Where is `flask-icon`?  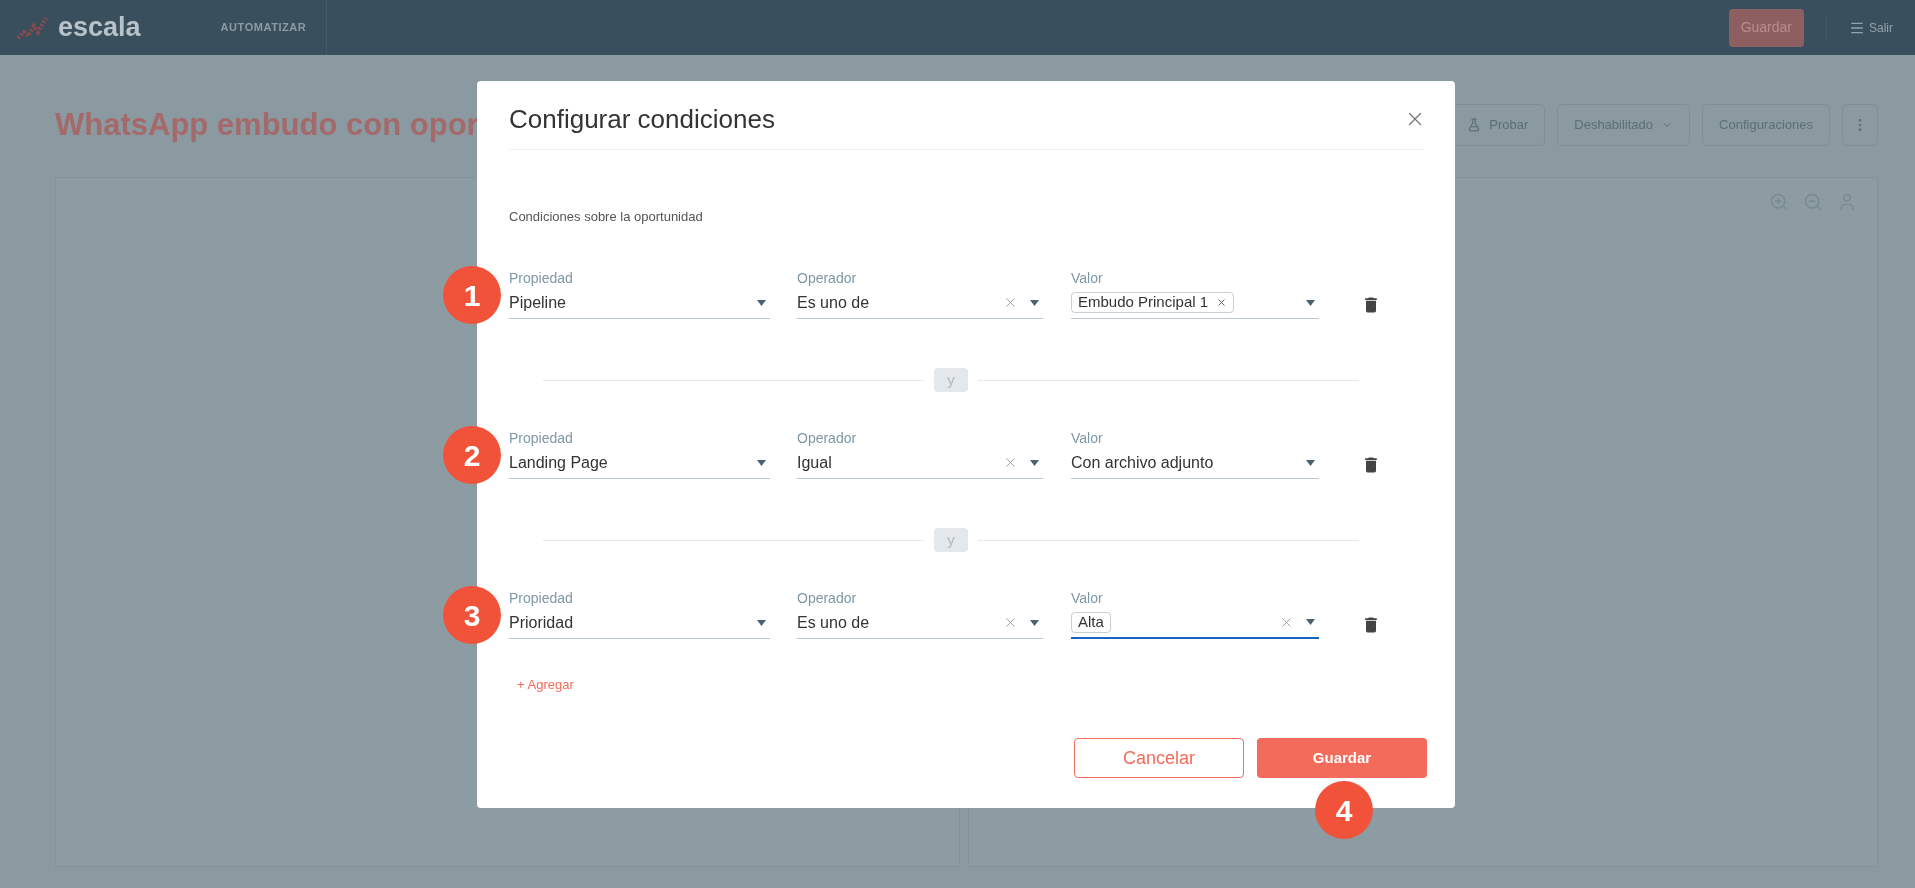 flask-icon is located at coordinates (1474, 125).